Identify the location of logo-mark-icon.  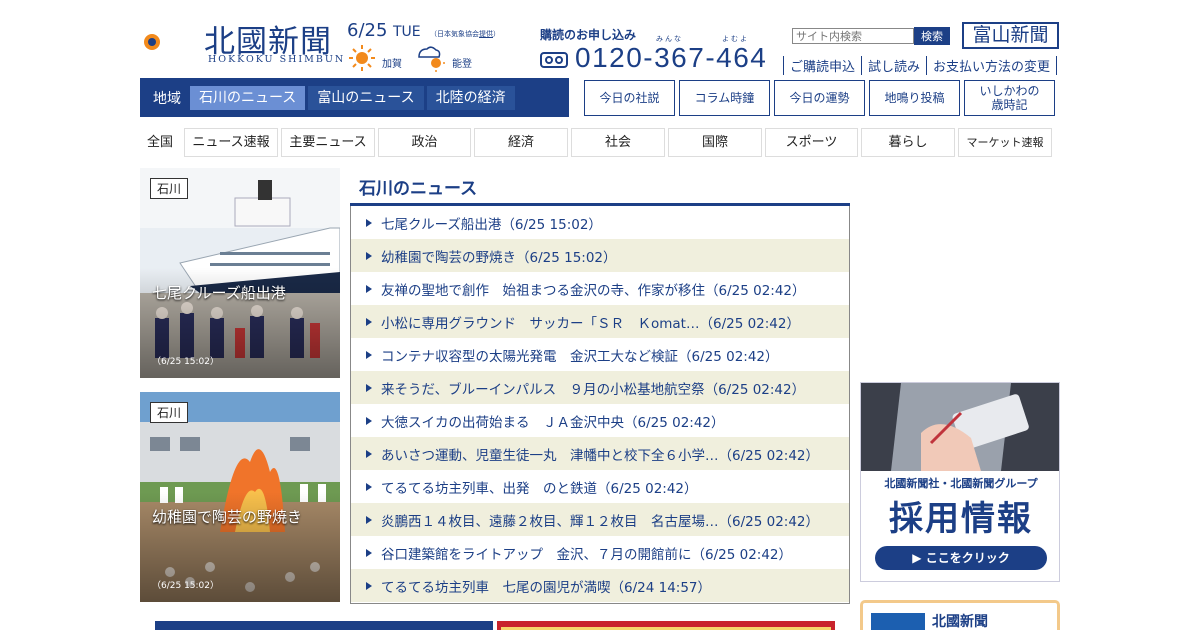
(164, 42).